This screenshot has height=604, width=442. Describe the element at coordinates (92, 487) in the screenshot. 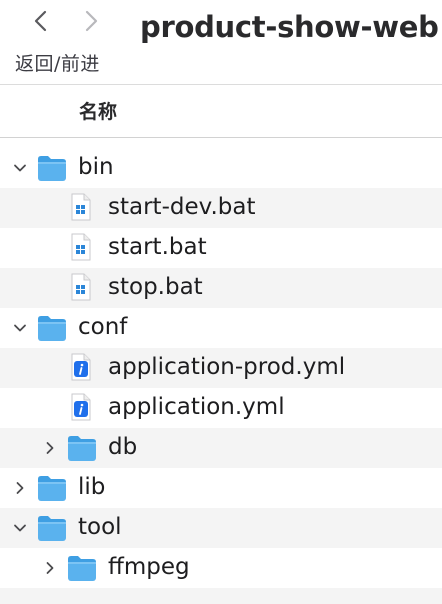

I see `item-name: lib` at that location.